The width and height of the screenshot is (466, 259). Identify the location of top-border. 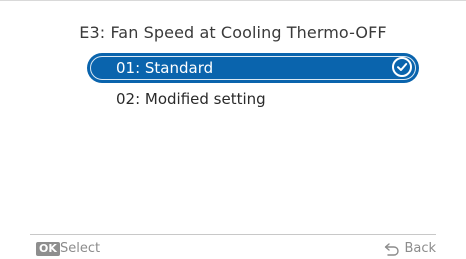
(233, 0).